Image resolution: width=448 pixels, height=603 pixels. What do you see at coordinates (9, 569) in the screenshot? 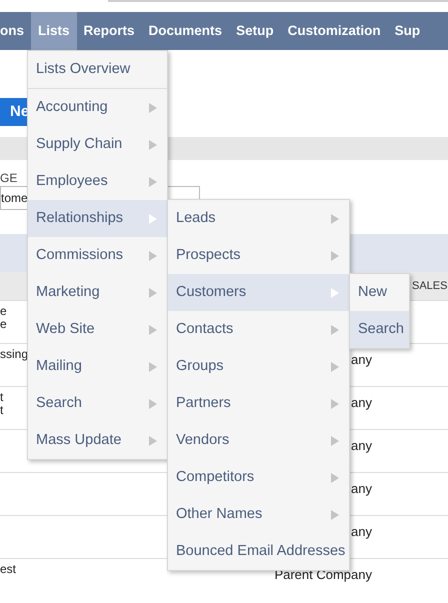
I see `table-cell-text: est` at bounding box center [9, 569].